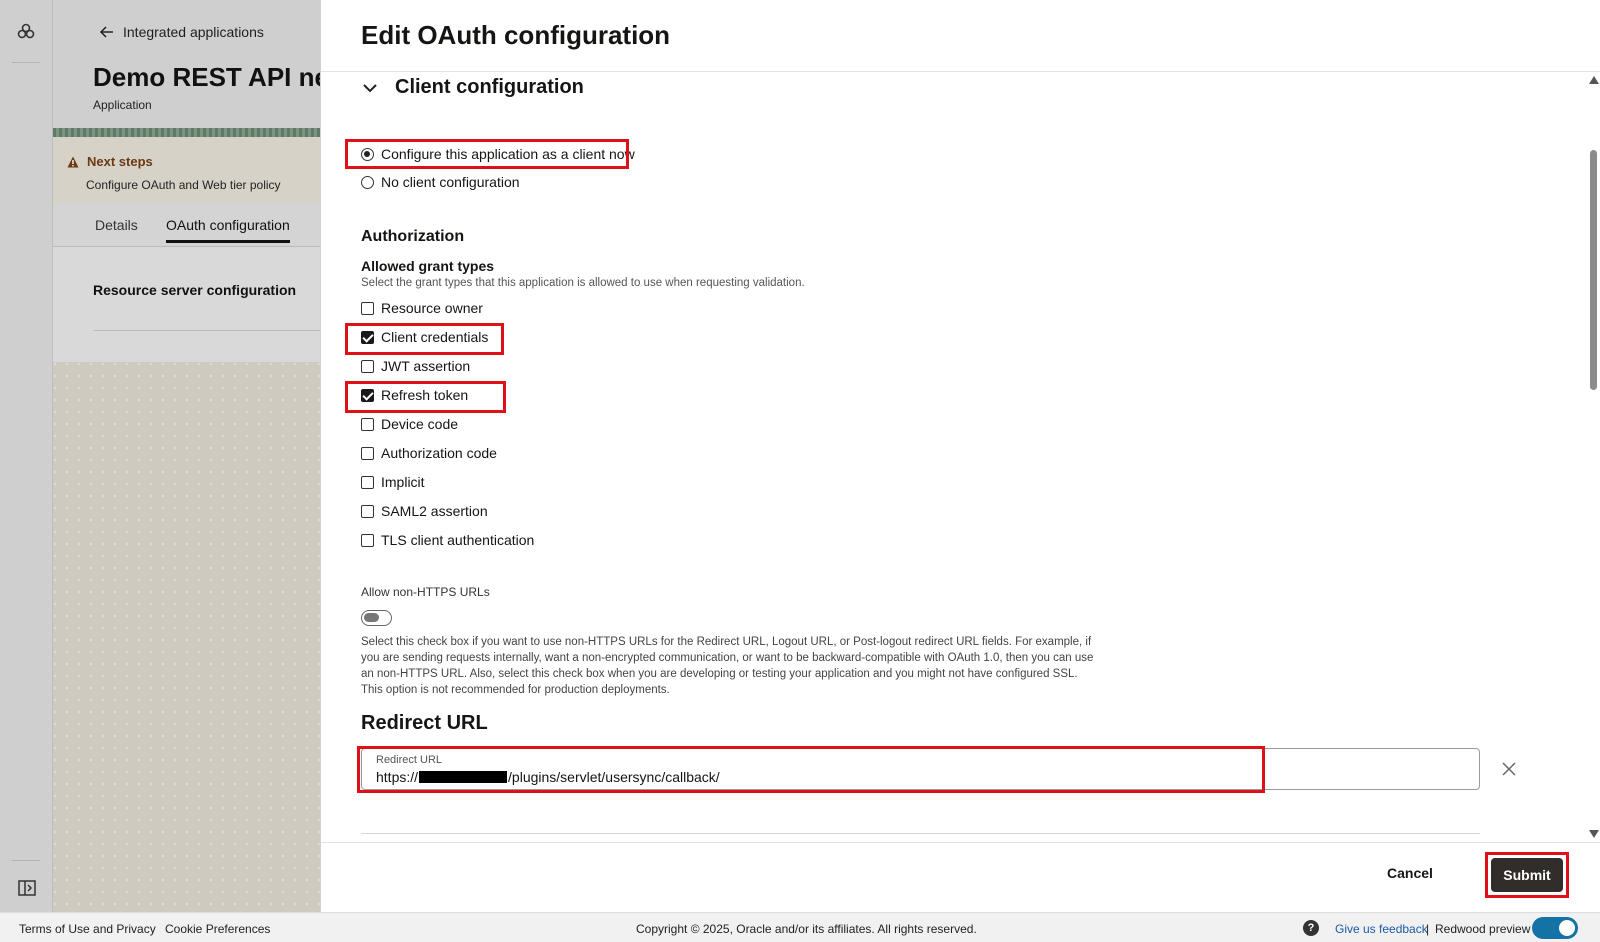 The image size is (1600, 942). What do you see at coordinates (217, 929) in the screenshot?
I see `cookie-preferences-link: Cookie Preferences` at bounding box center [217, 929].